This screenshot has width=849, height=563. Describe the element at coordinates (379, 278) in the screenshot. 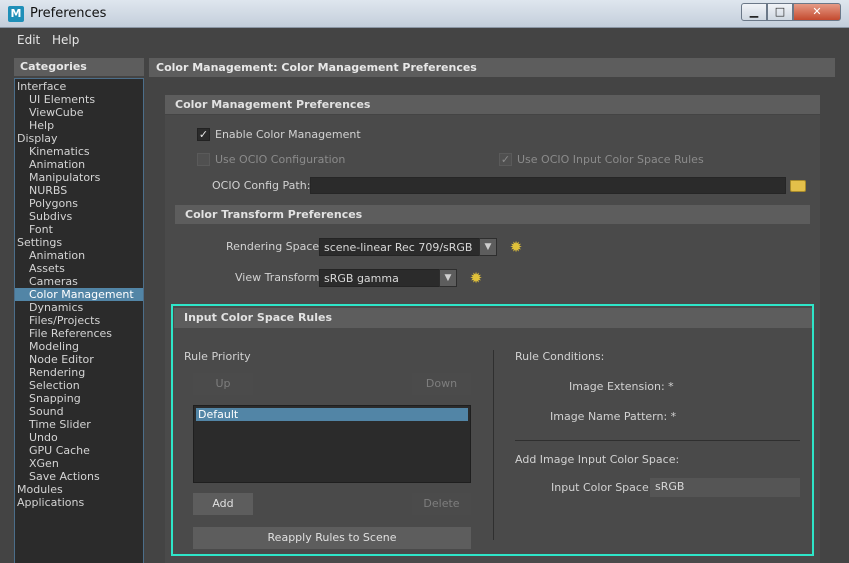

I see `view-transform-dropdown: sRGB gamma` at that location.